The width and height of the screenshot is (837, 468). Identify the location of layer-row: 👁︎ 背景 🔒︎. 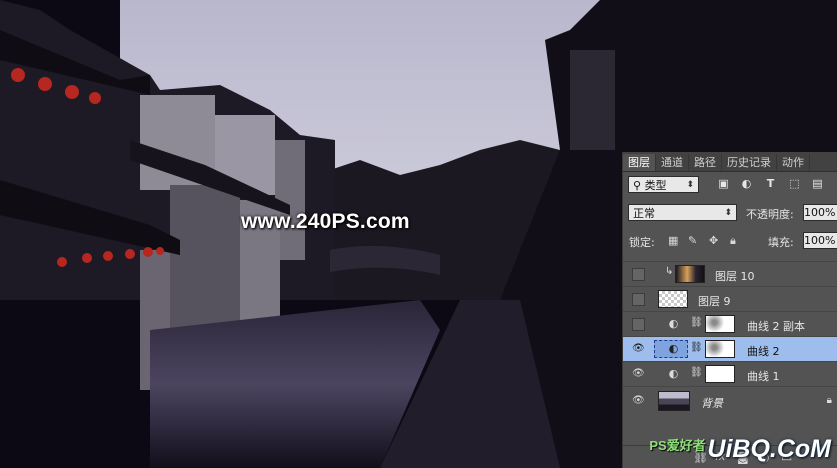
(730, 400).